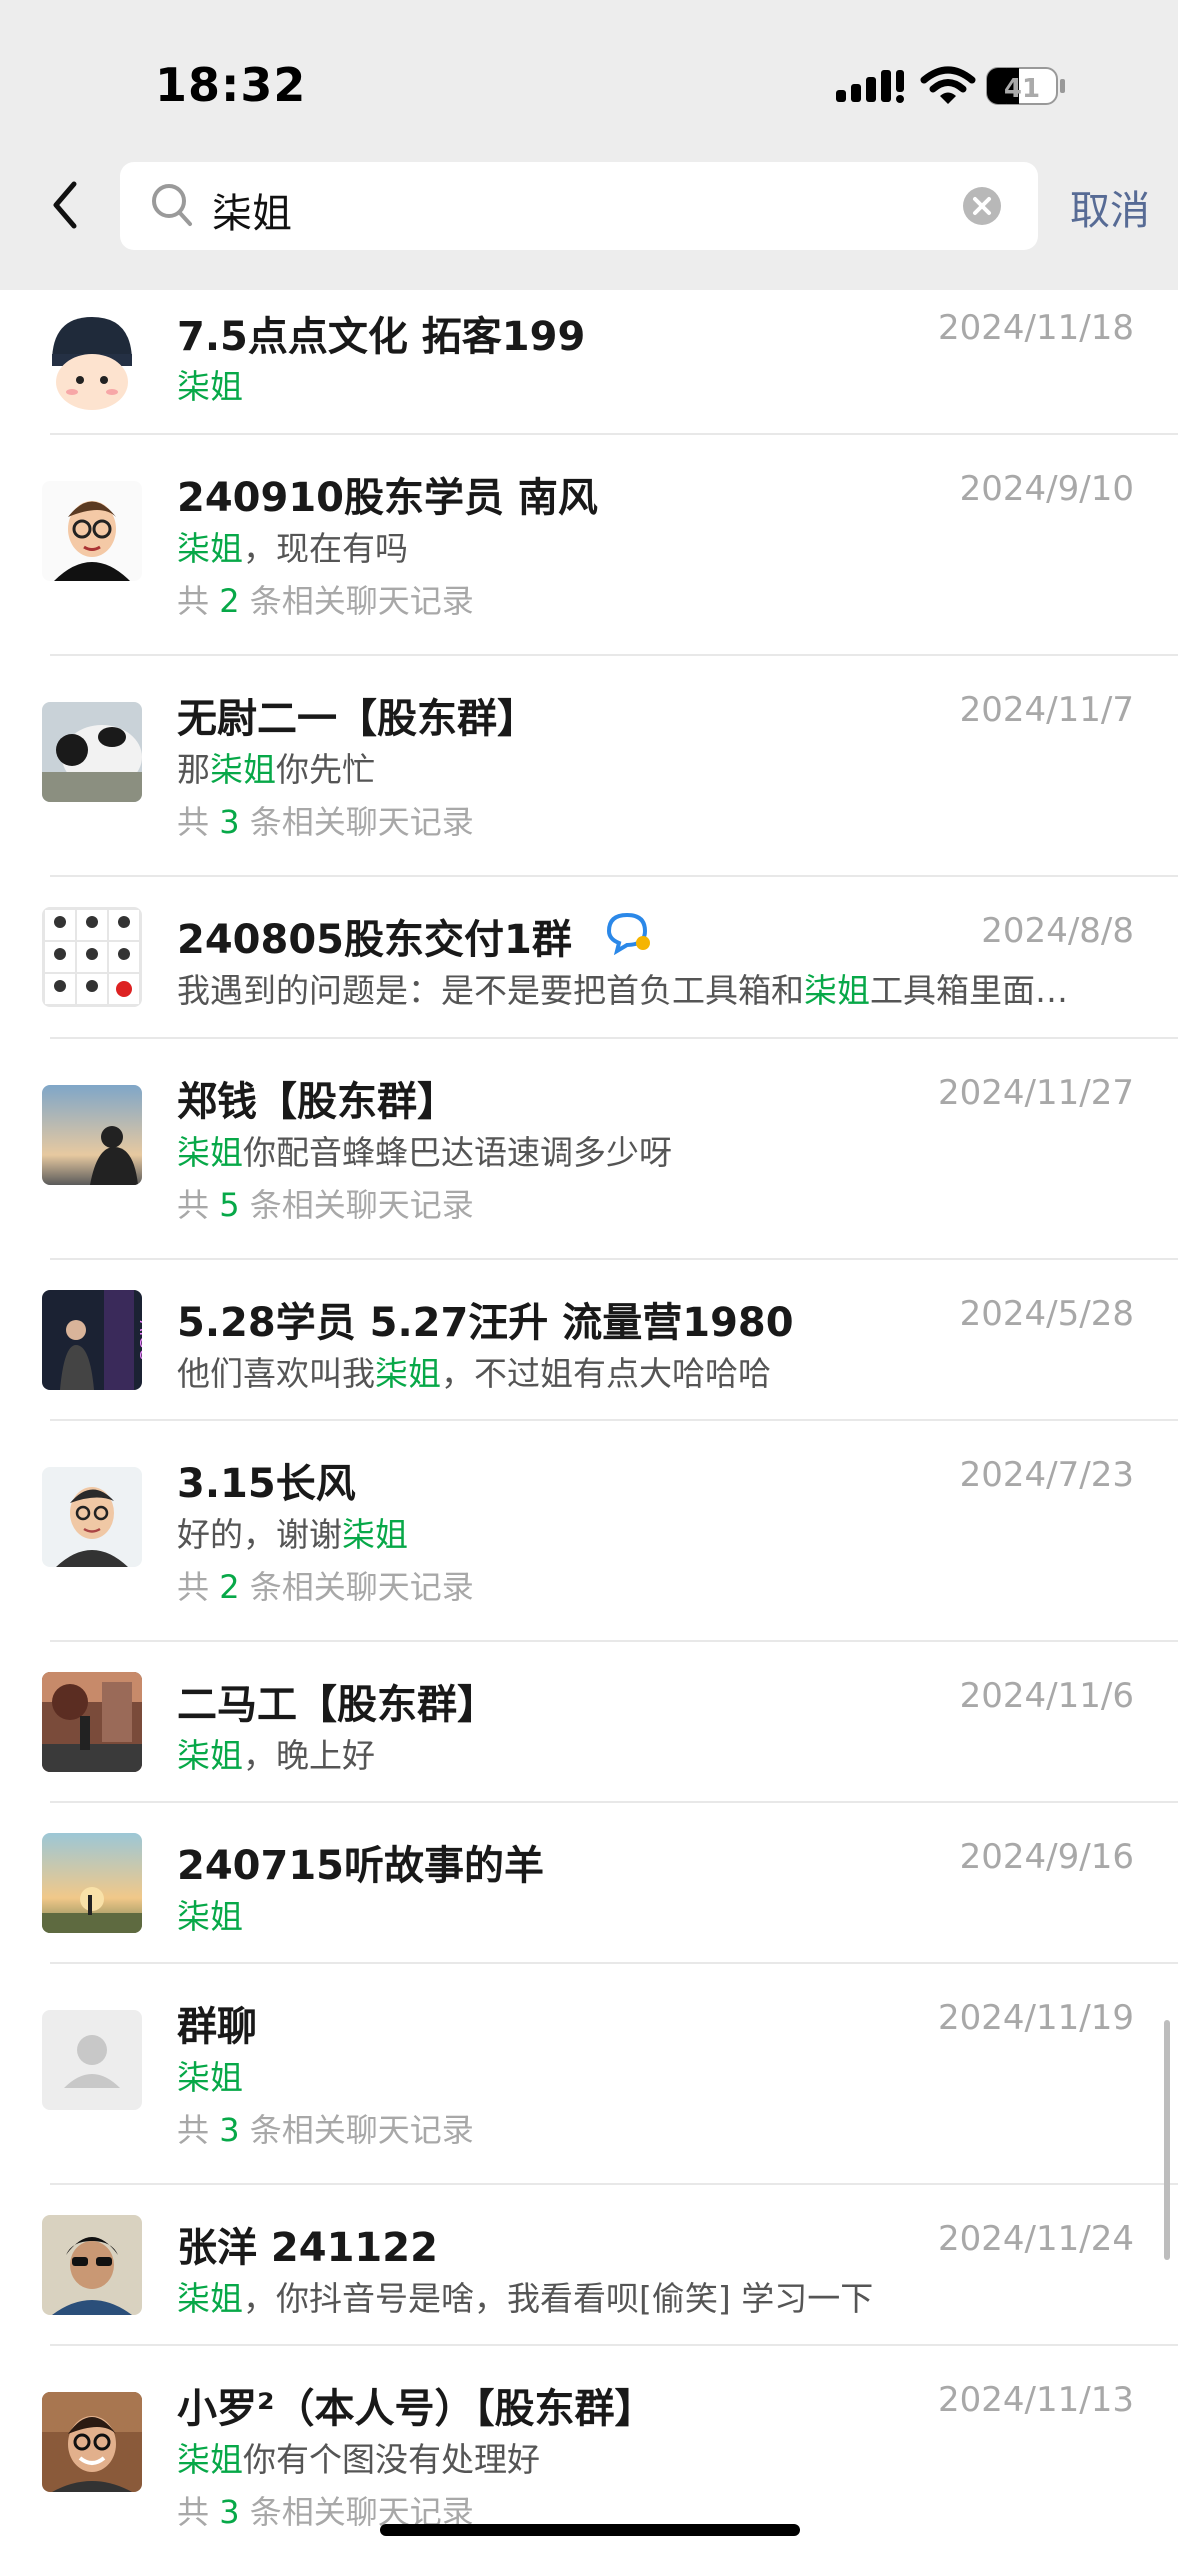 This screenshot has width=1178, height=2576. Describe the element at coordinates (606, 1373) in the screenshot. I see `snippet-text: ，不过姐有点大哈哈哈` at that location.